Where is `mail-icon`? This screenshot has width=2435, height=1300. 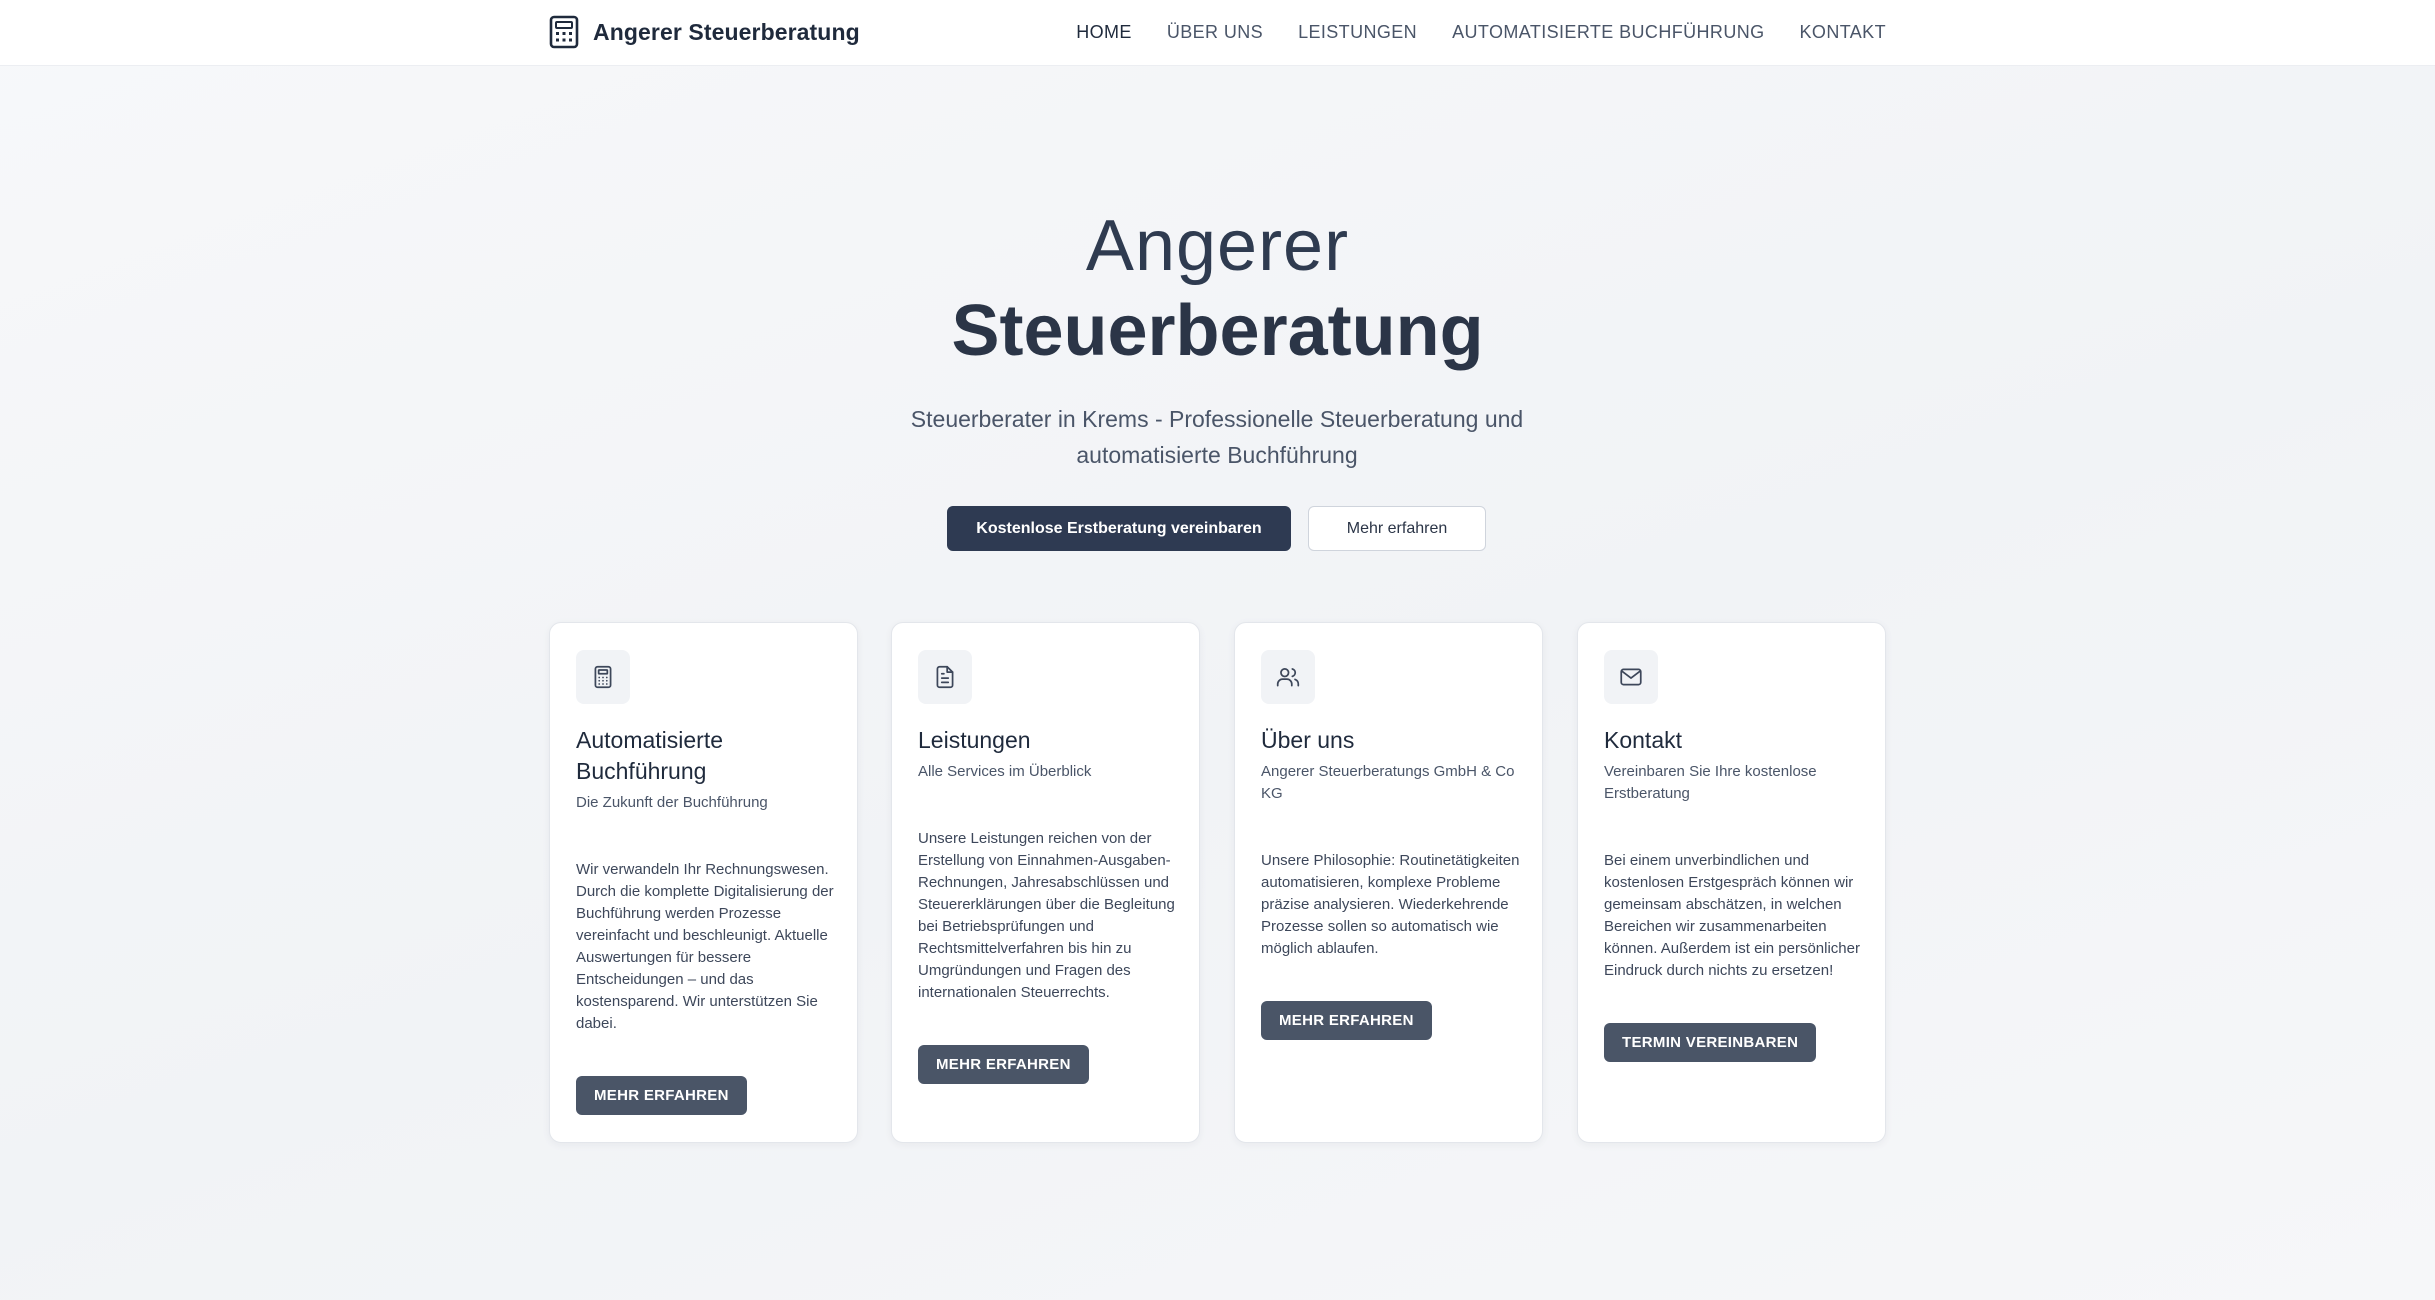
mail-icon is located at coordinates (1631, 677).